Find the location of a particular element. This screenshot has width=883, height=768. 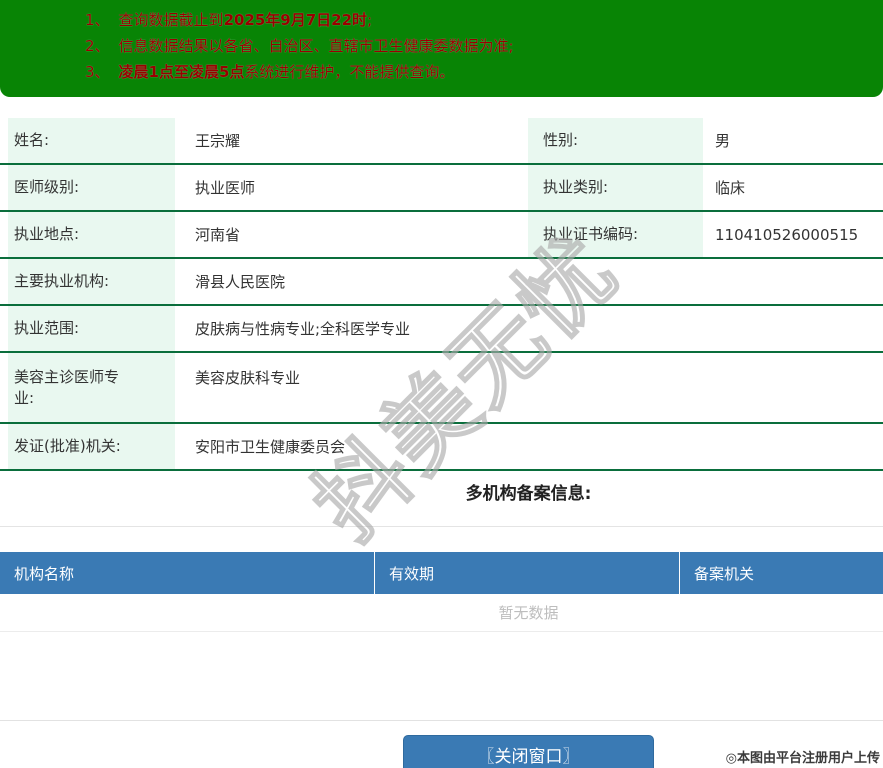

filing-header-institution: 机构名称 is located at coordinates (187, 573).